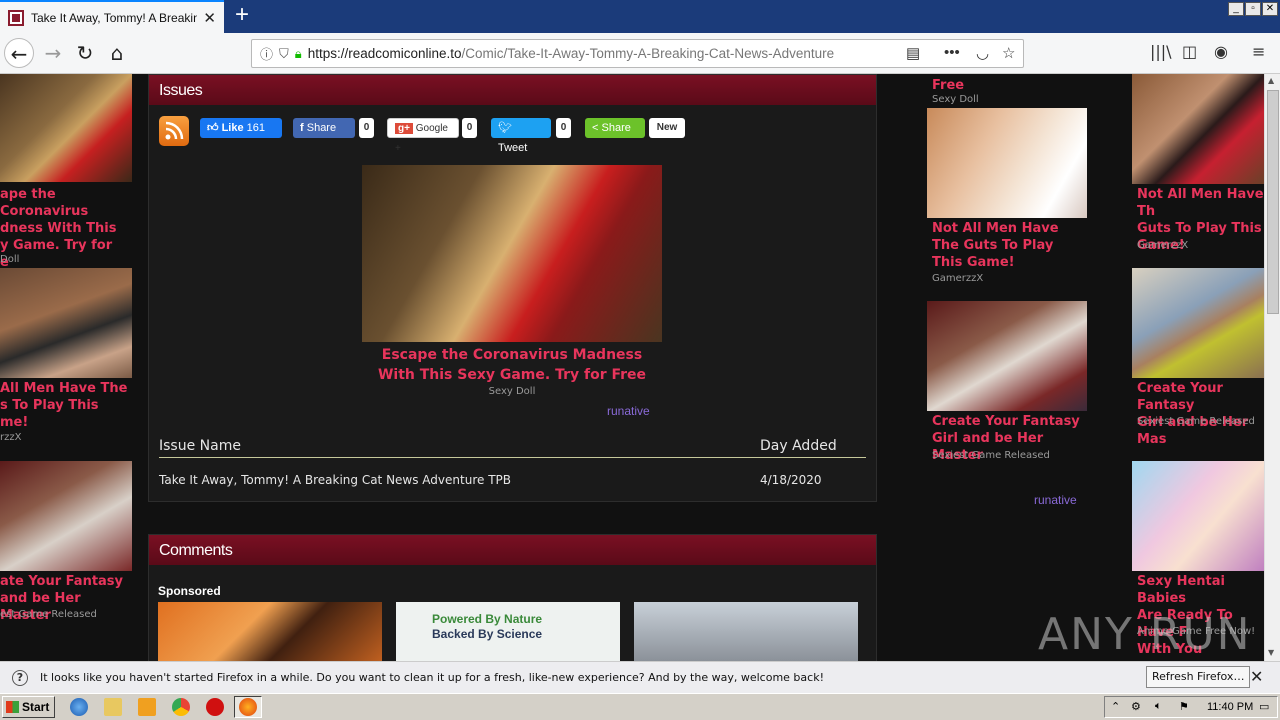 The height and width of the screenshot is (720, 1280). Describe the element at coordinates (241, 128) in the screenshot. I see `facebook-like-button: 👍︎ Like 161` at that location.